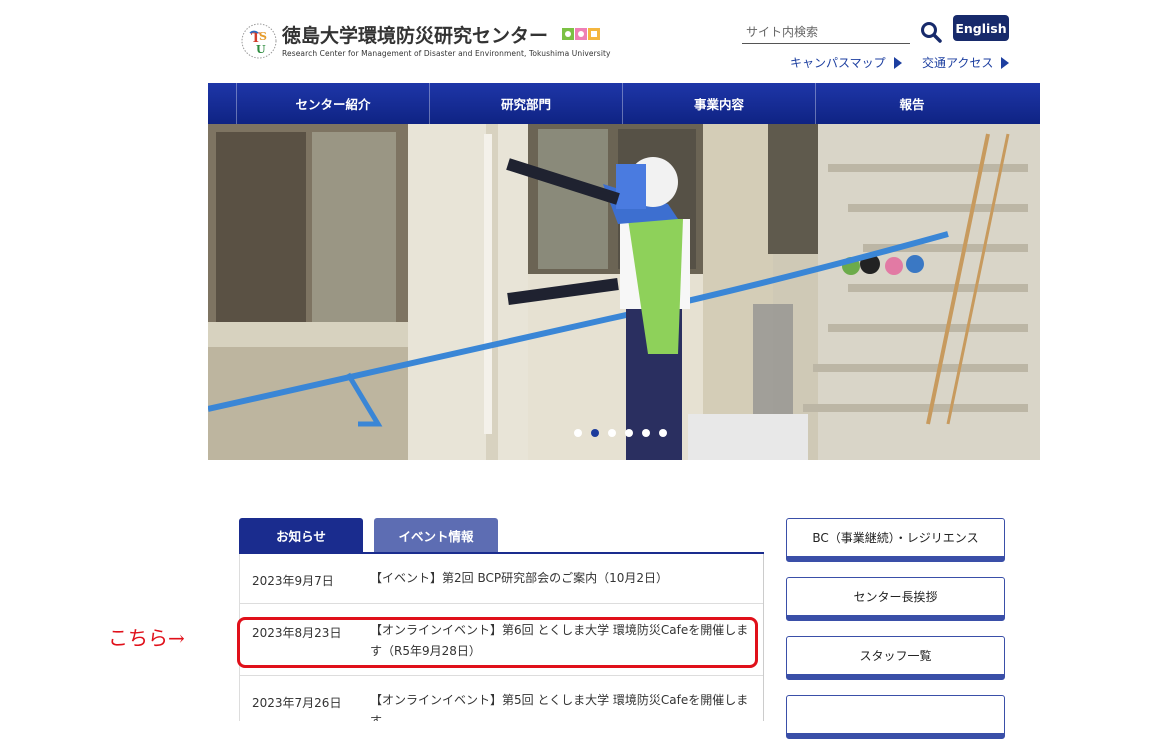 The image size is (1166, 739). I want to click on sidebar-button-staff-list: スタッフ一覧, so click(895, 658).